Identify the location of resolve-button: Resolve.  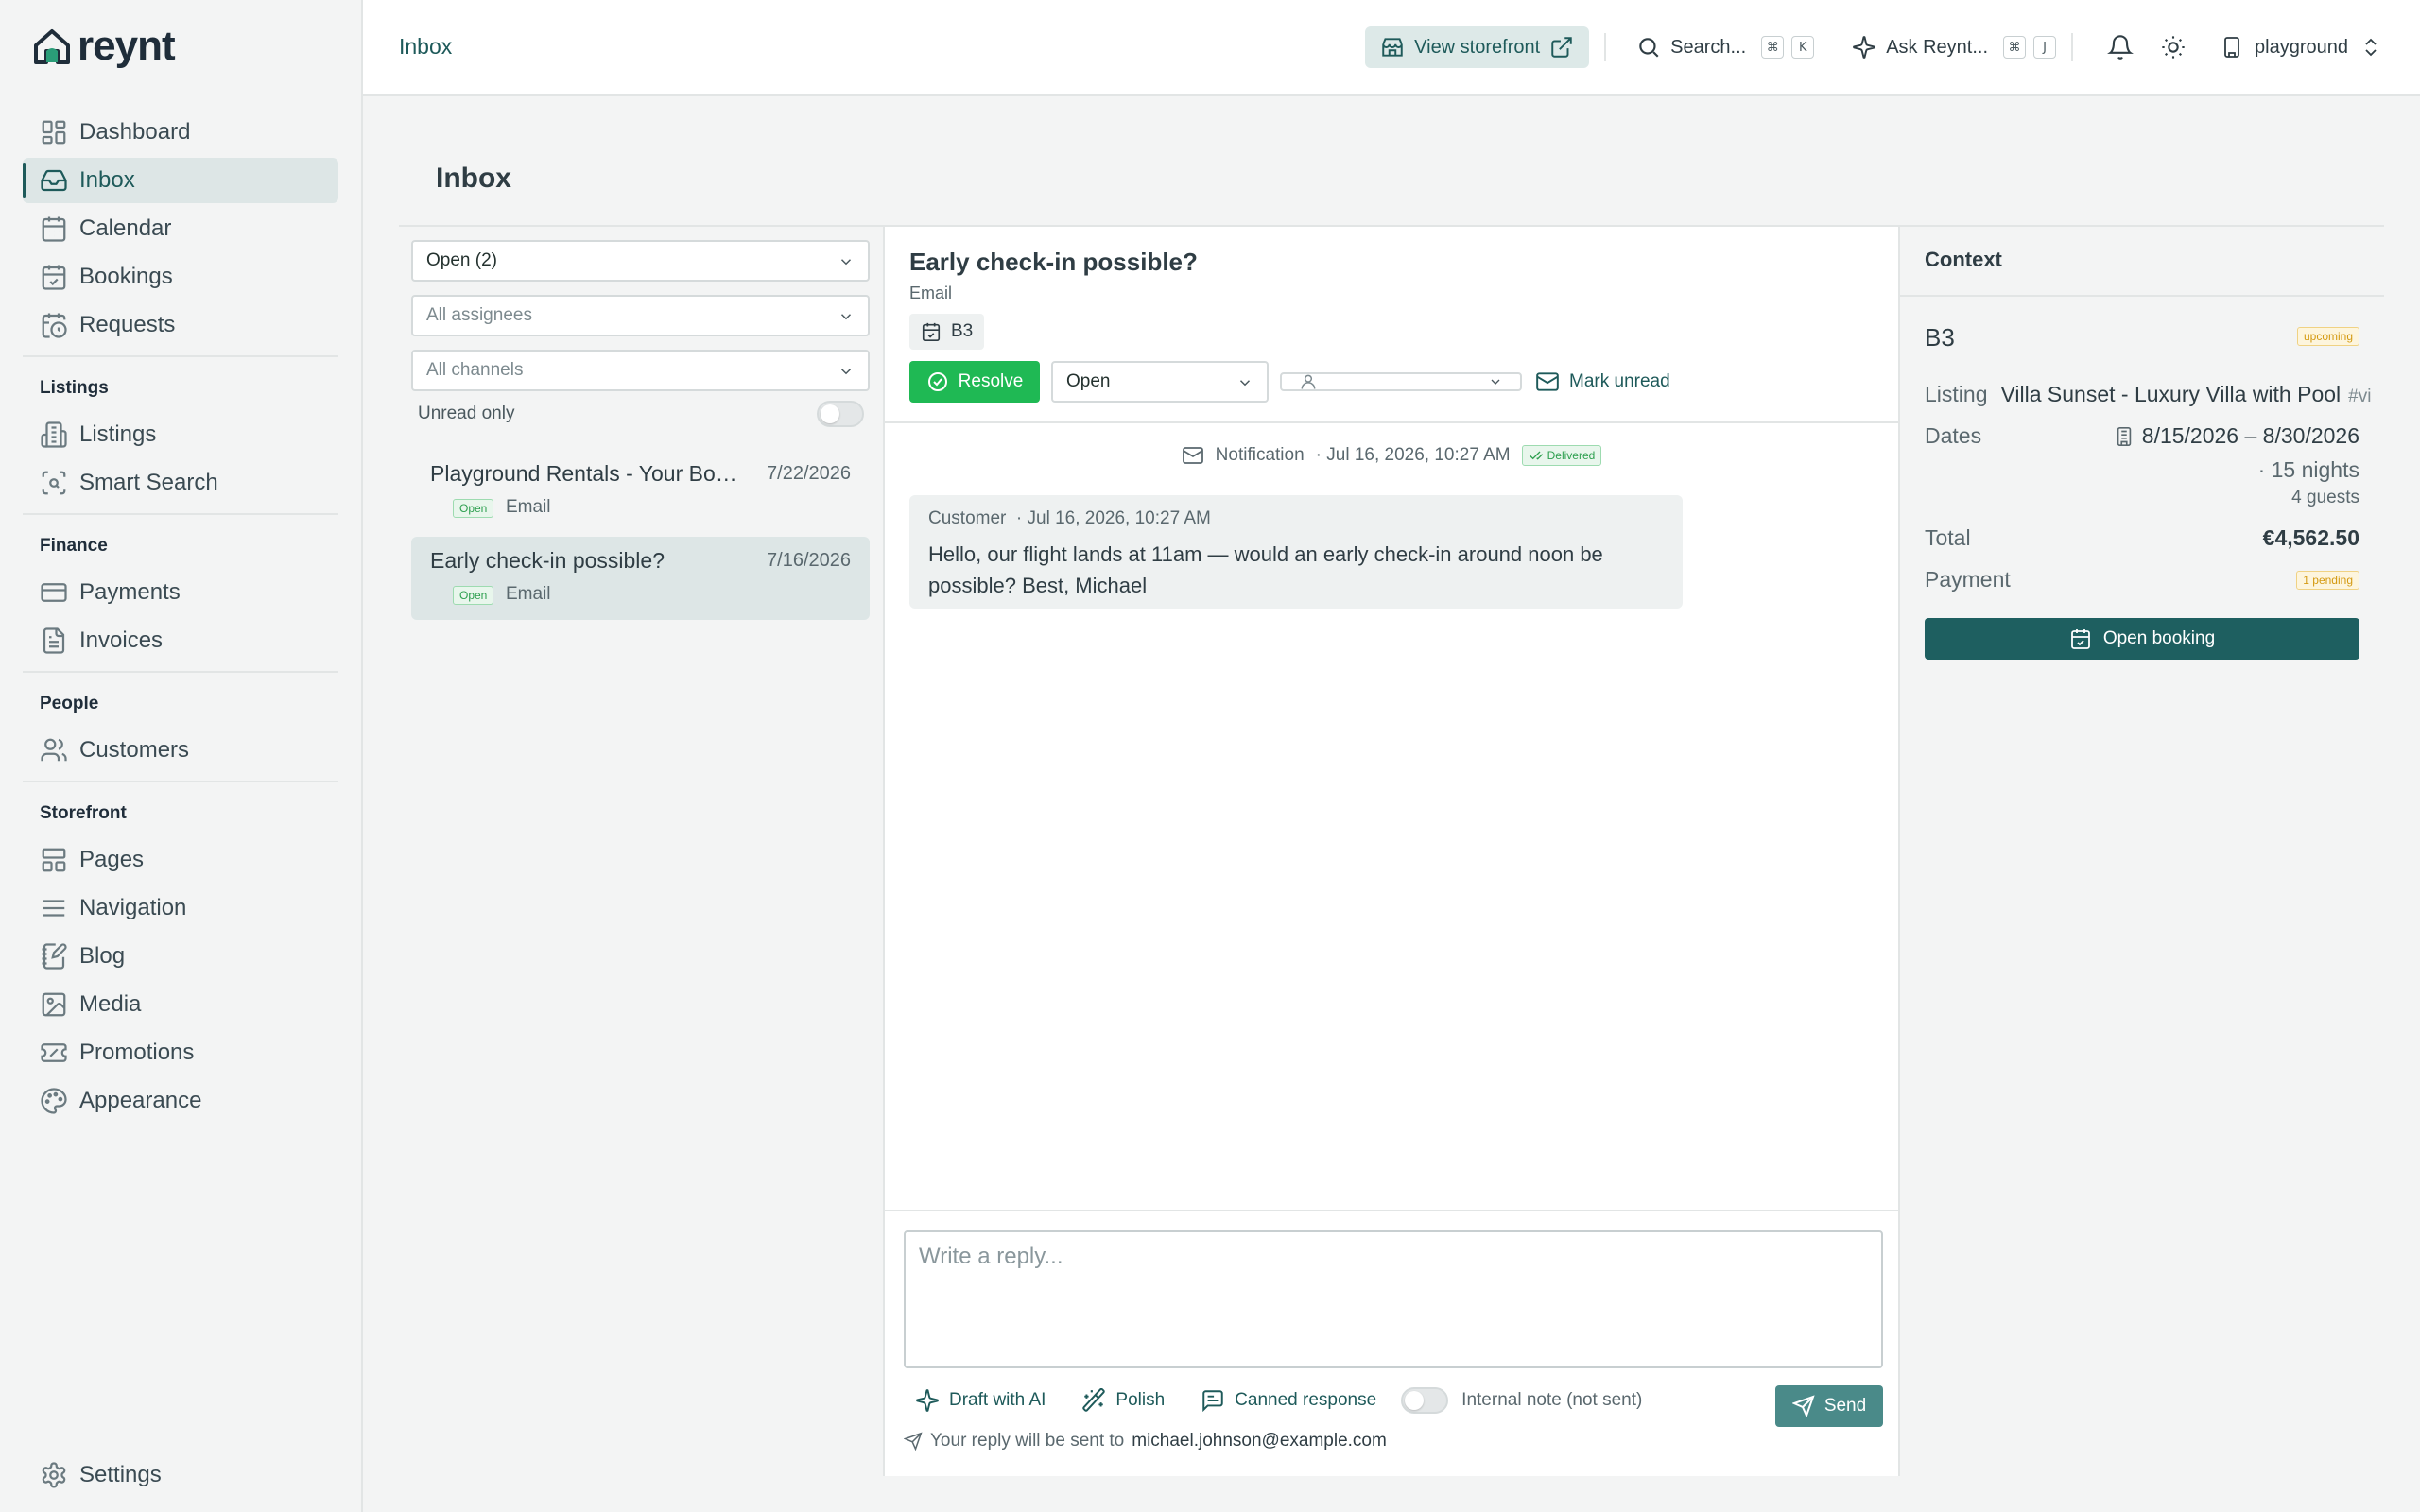
(975, 382).